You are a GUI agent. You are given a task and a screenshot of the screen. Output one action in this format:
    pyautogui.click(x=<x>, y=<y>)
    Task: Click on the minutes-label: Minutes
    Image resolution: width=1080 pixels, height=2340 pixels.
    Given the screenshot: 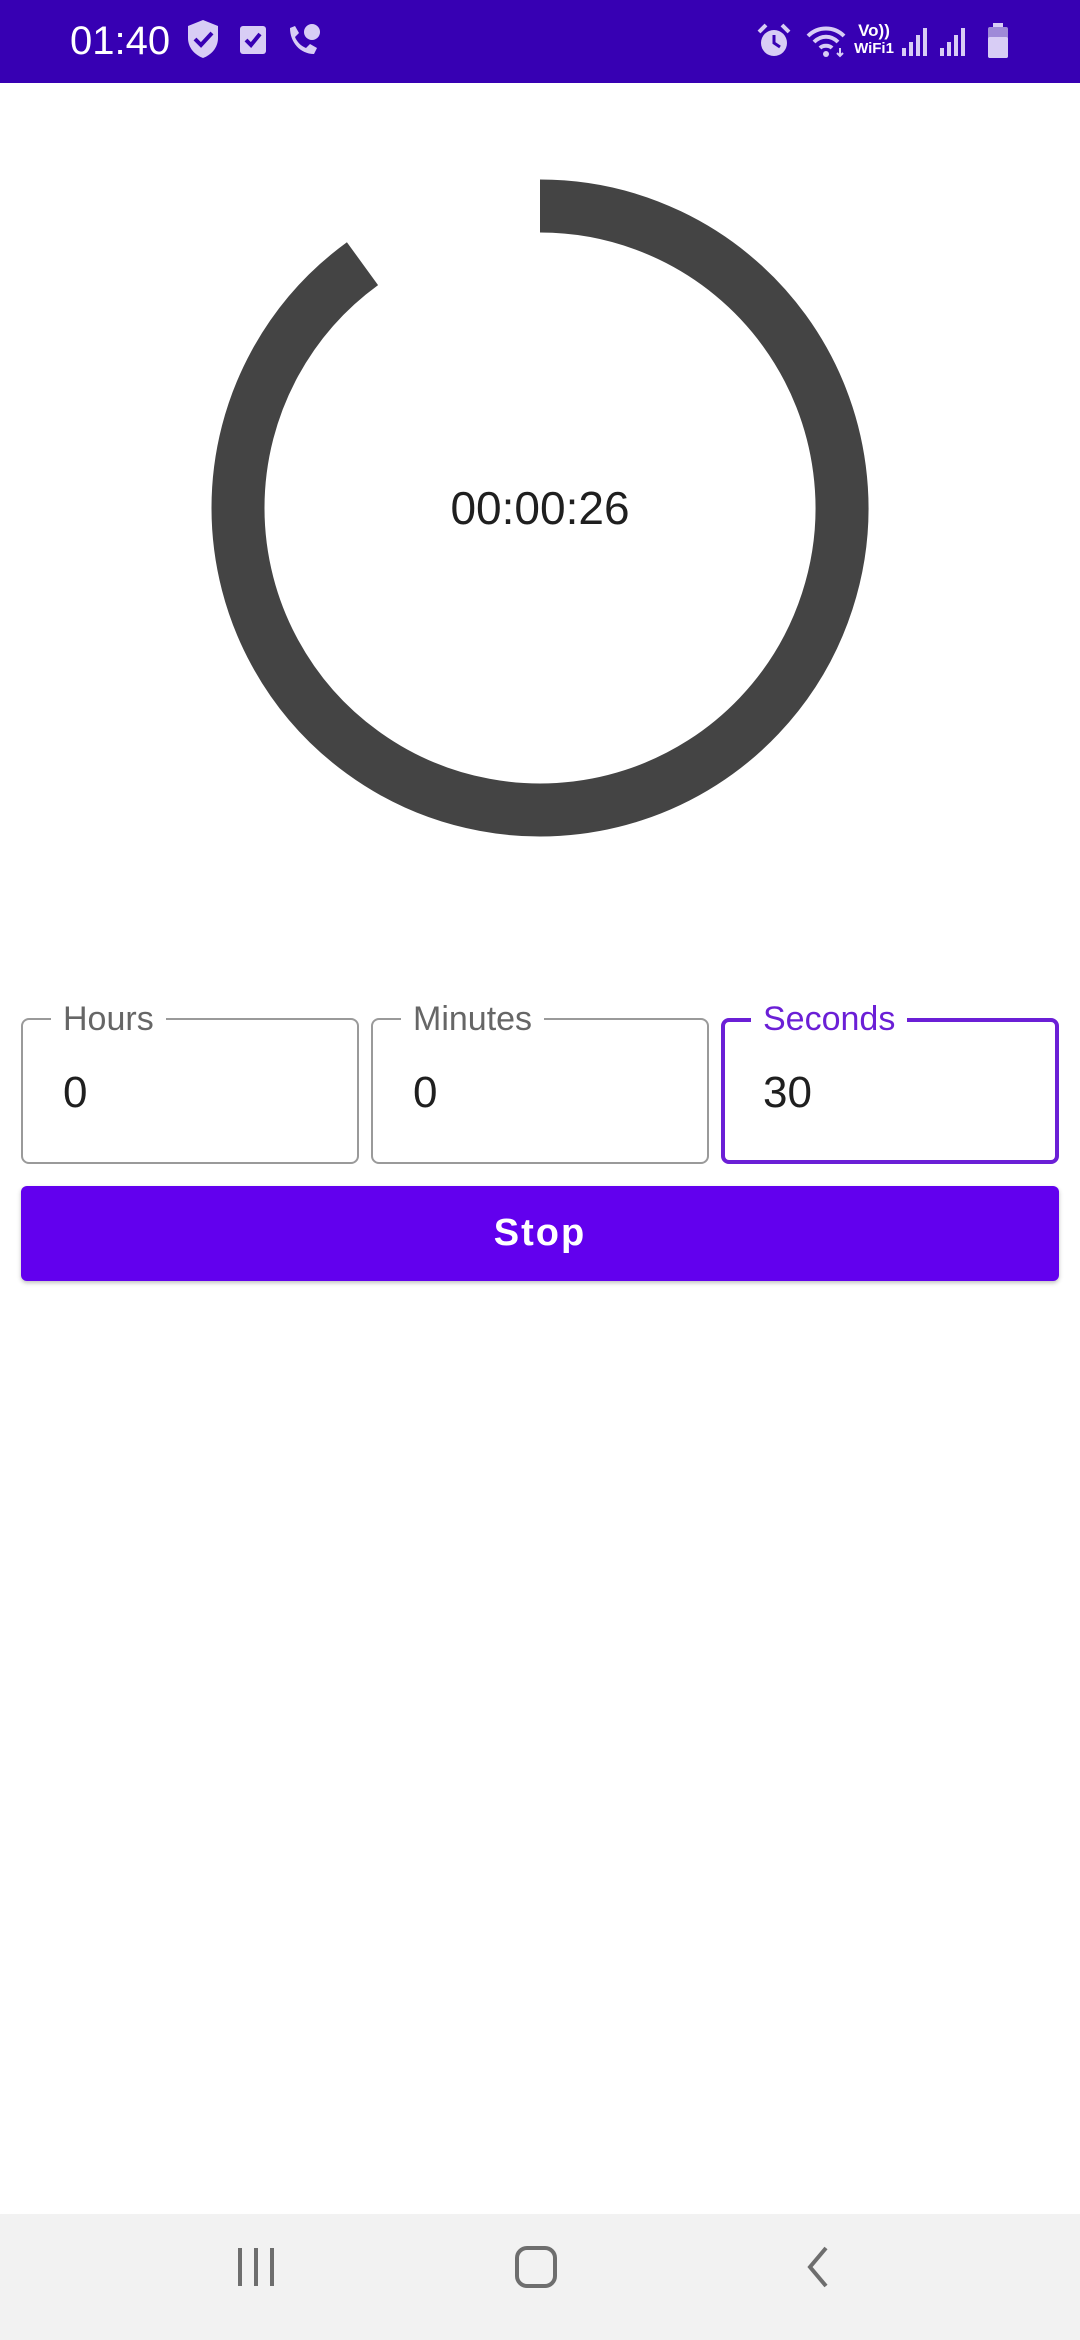 What is the action you would take?
    pyautogui.click(x=473, y=1019)
    